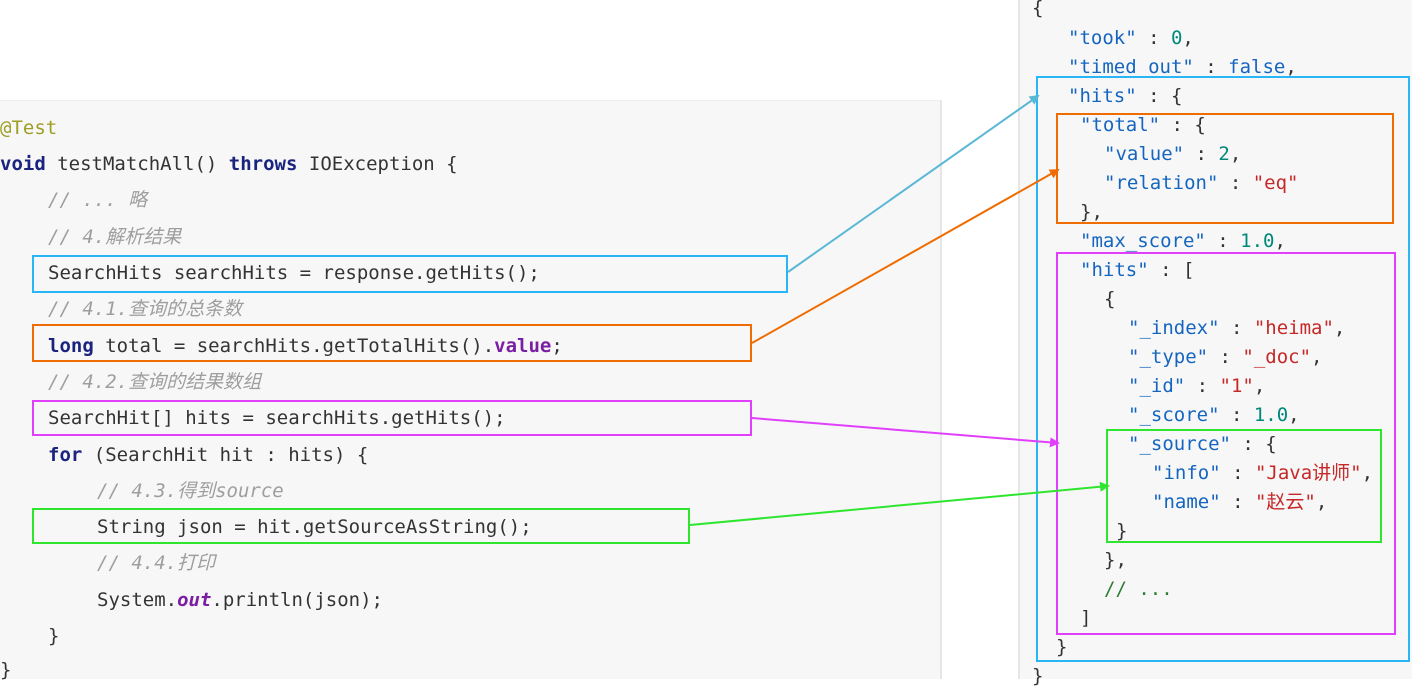 The image size is (1412, 688). What do you see at coordinates (6, 670) in the screenshot?
I see `close-method-brace: }` at bounding box center [6, 670].